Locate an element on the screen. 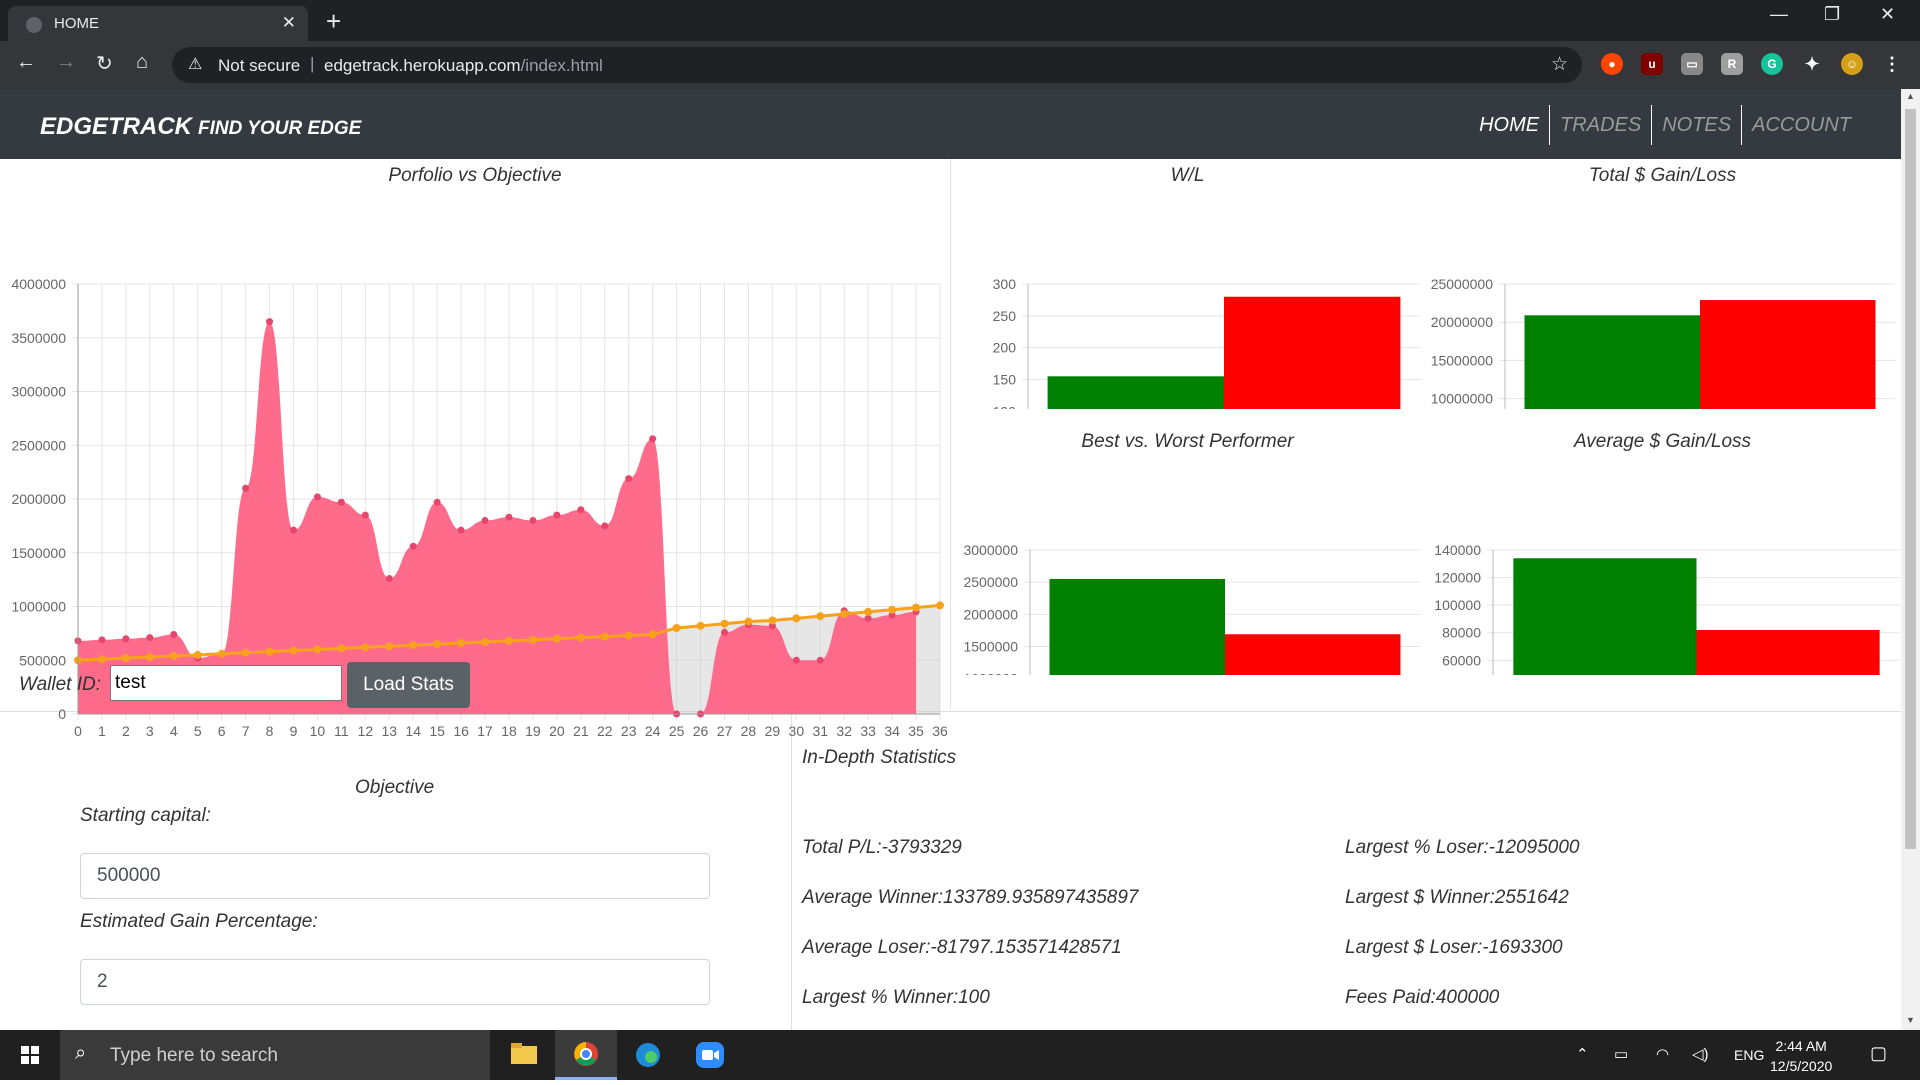 This screenshot has width=1920, height=1085. y-tick-label: 3000000 is located at coordinates (990, 550).